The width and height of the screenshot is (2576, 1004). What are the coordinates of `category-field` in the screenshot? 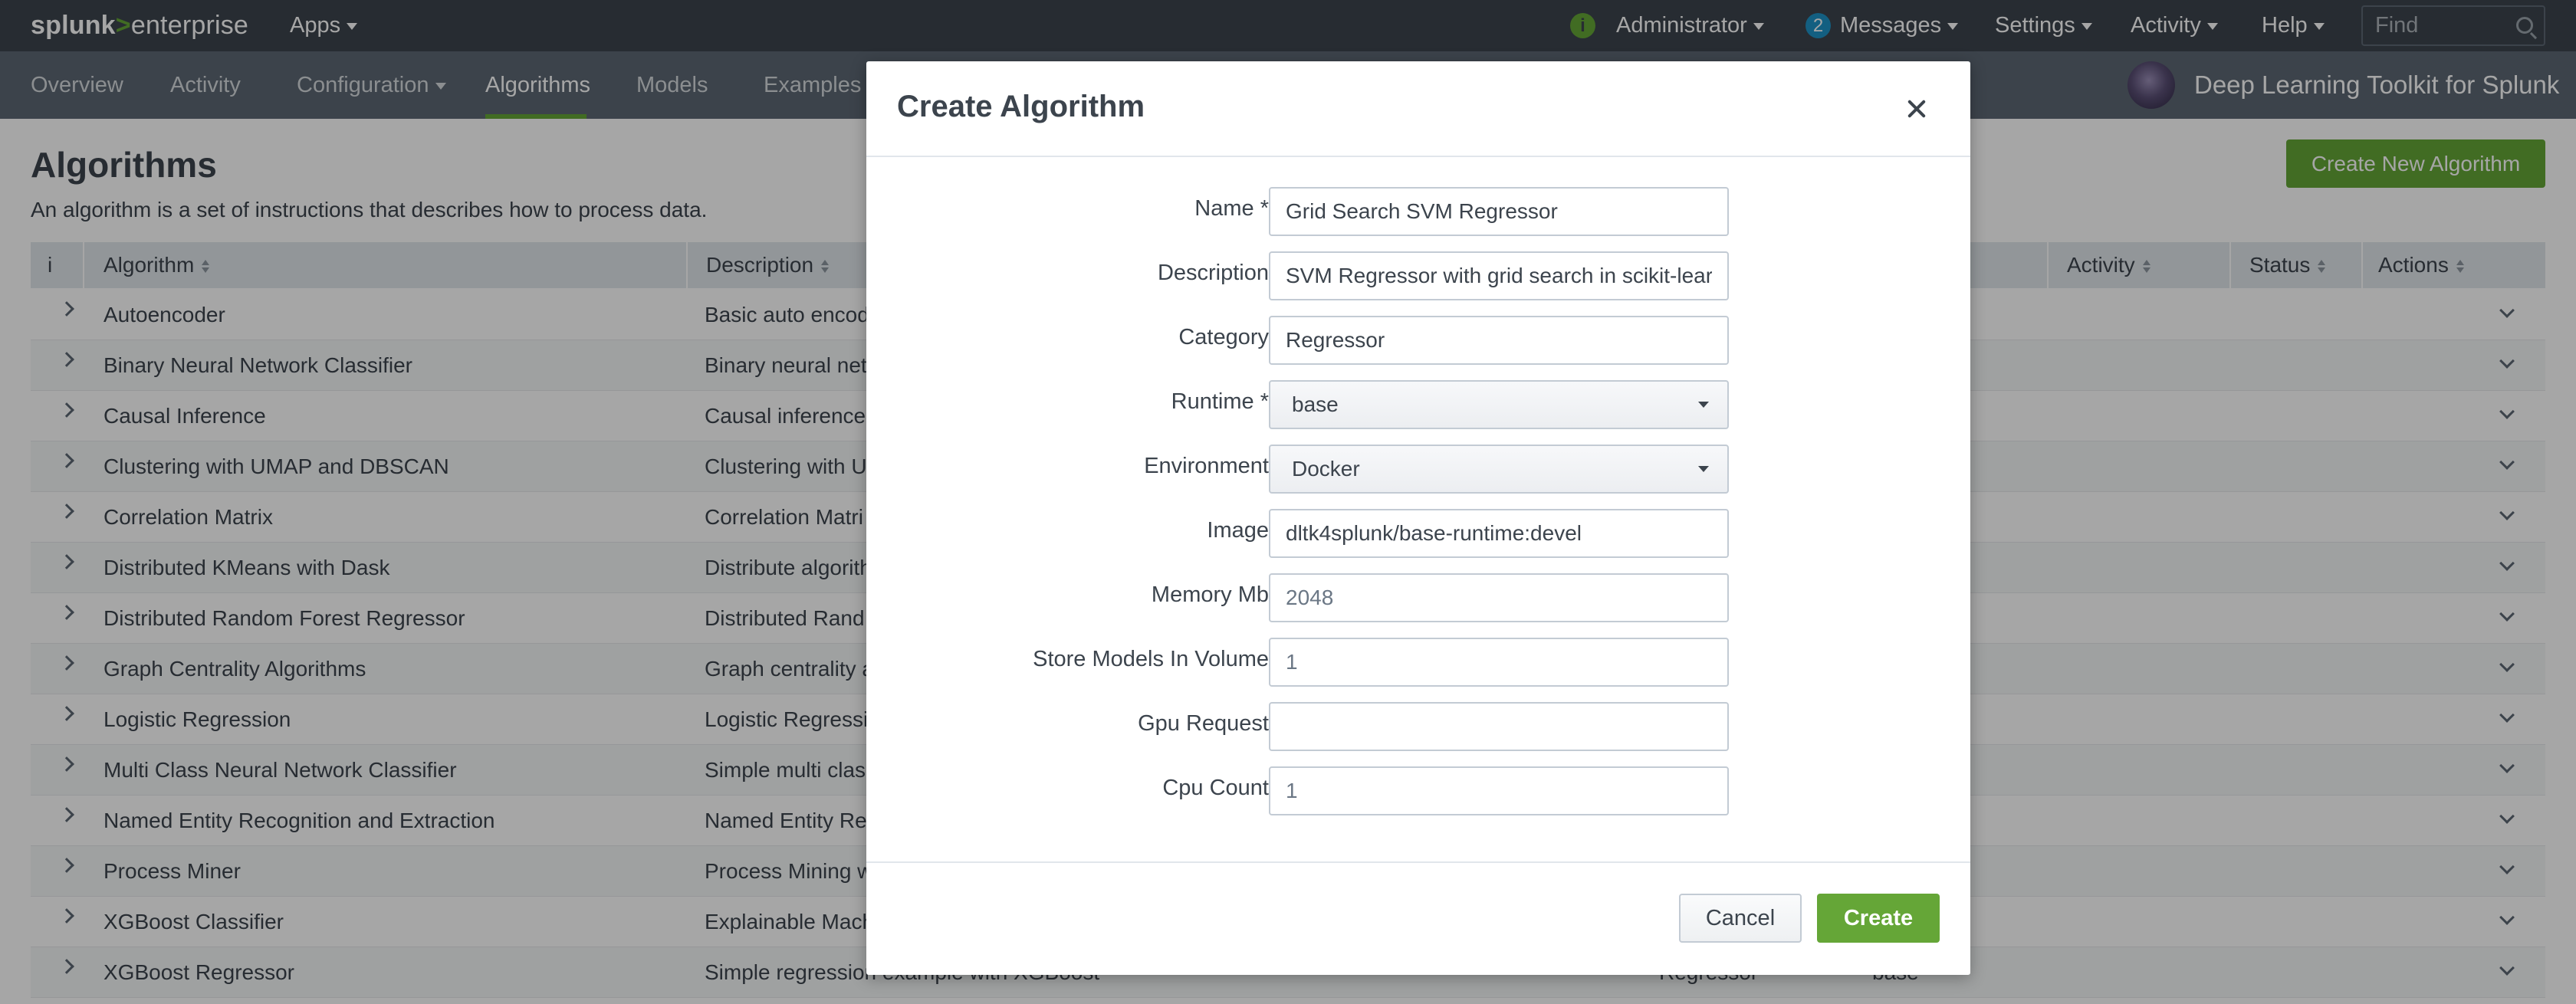 It's located at (1499, 340).